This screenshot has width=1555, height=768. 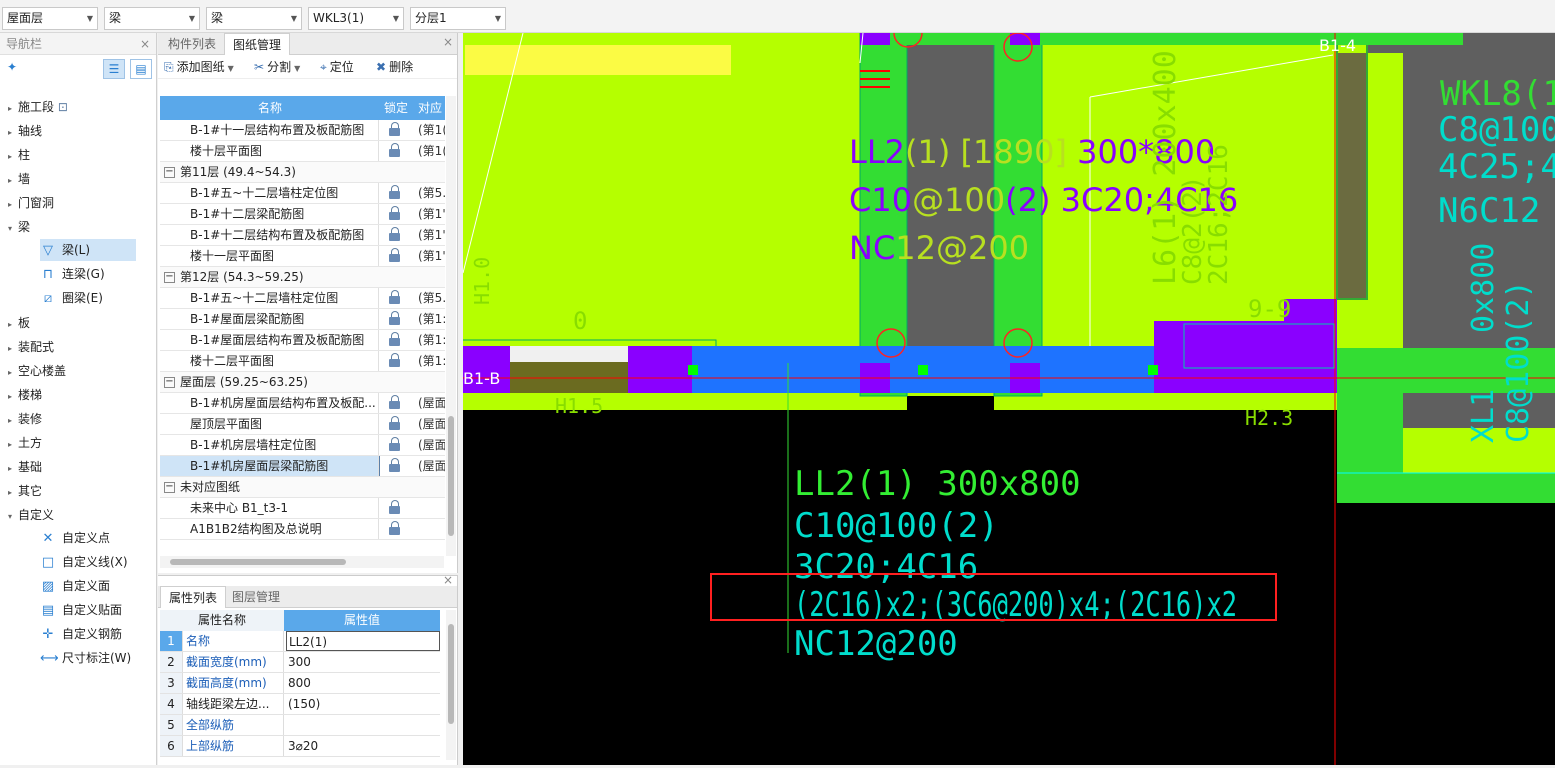 I want to click on tab-drawing-management: 图纸管理, so click(x=257, y=44).